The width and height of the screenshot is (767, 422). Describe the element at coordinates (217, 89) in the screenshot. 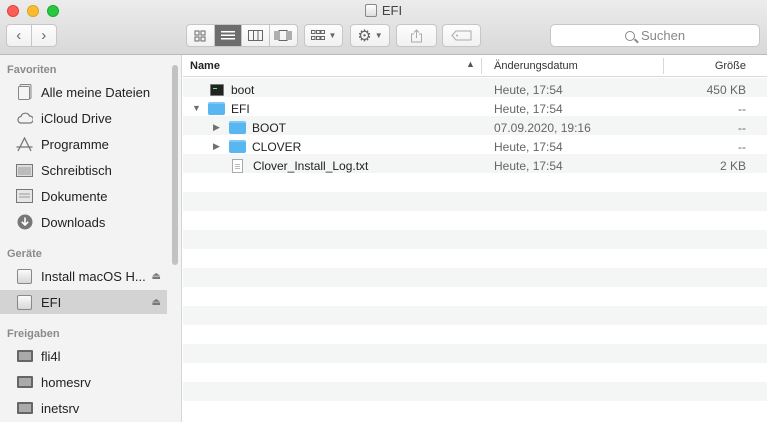

I see `terminal-file-icon` at that location.